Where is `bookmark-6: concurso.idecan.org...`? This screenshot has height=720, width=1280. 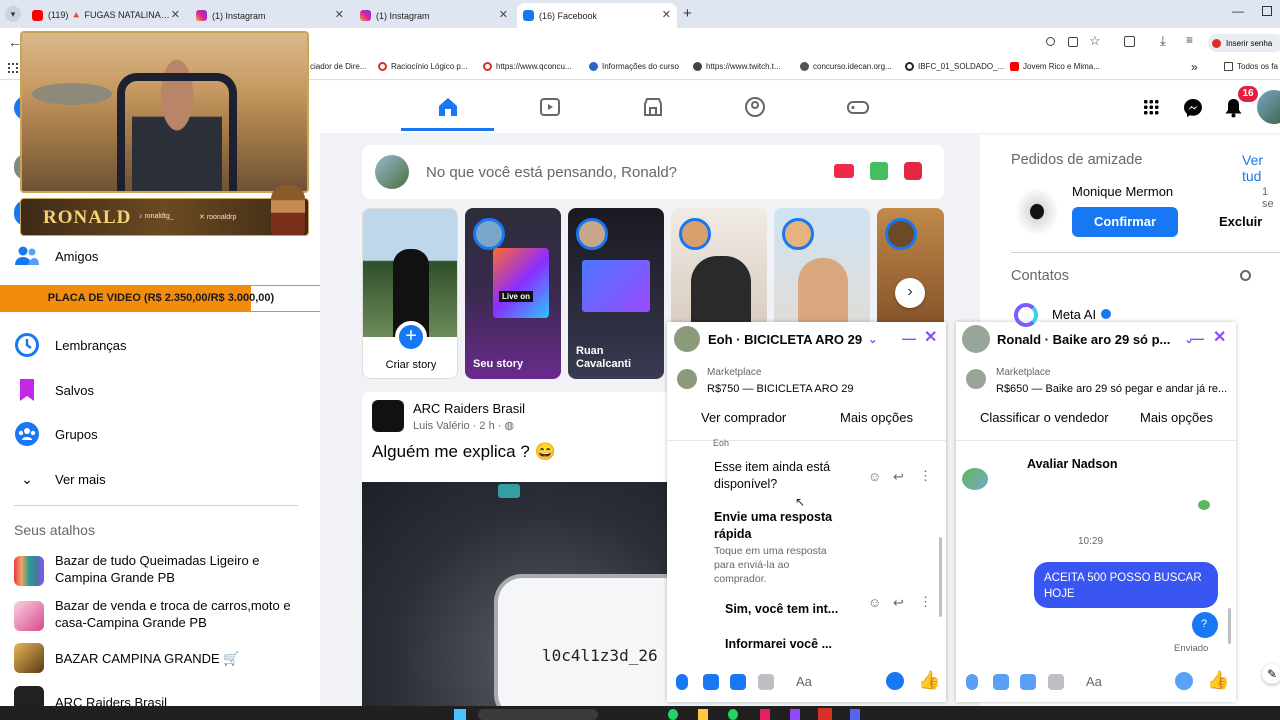
bookmark-6: concurso.idecan.org... is located at coordinates (846, 66).